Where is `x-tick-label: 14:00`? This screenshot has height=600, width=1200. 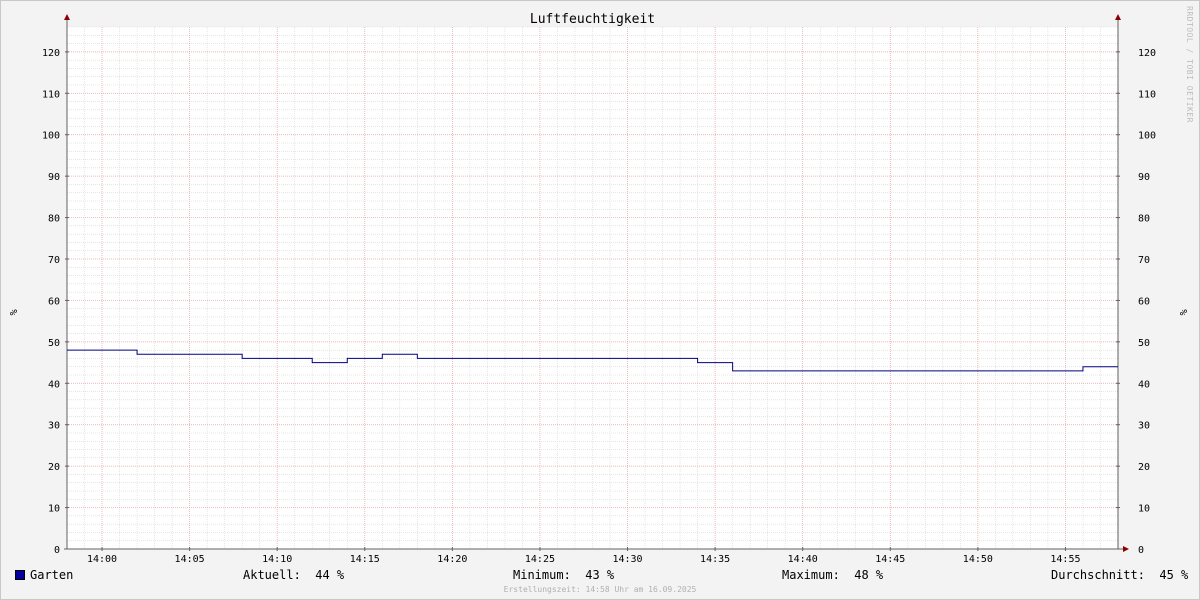
x-tick-label: 14:00 is located at coordinates (102, 559).